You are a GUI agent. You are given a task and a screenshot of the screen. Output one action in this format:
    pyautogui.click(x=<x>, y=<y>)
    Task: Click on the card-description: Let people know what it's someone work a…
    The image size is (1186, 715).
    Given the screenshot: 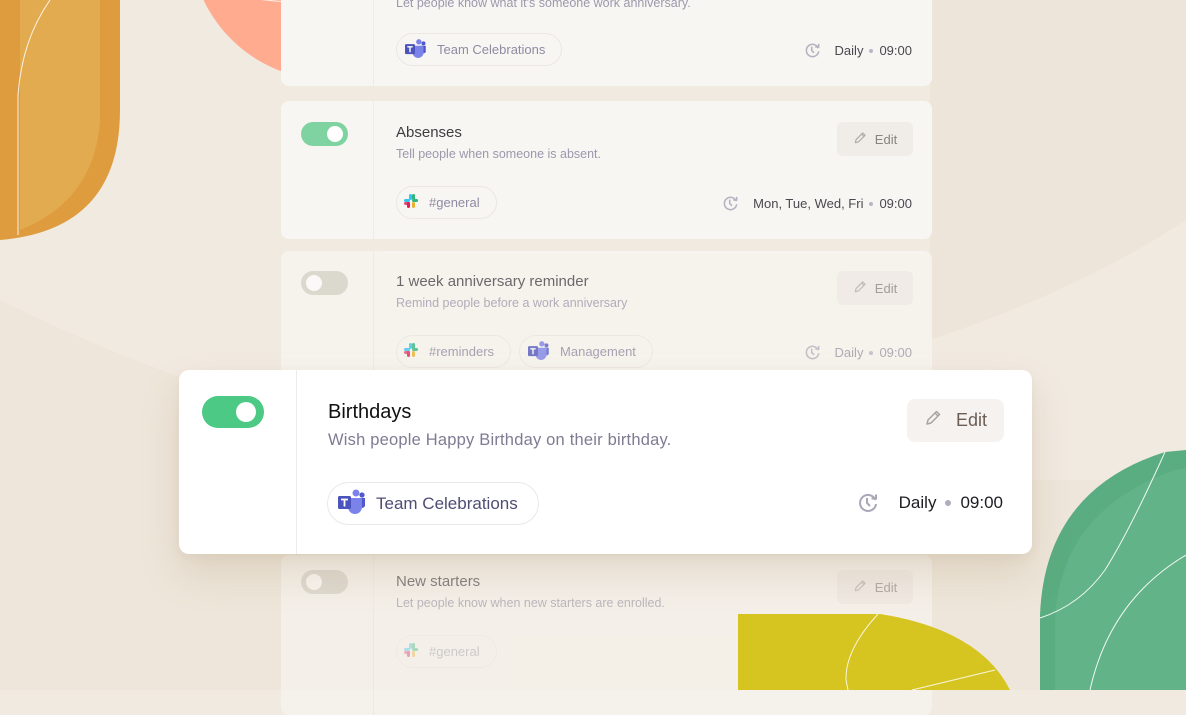 What is the action you would take?
    pyautogui.click(x=543, y=5)
    